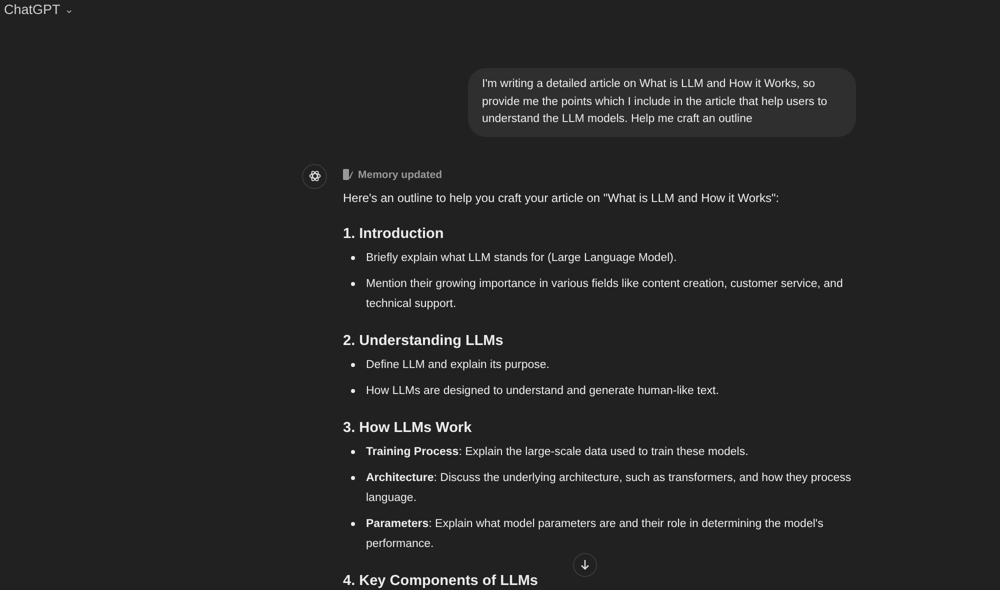  Describe the element at coordinates (348, 174) in the screenshot. I see `memory-icon` at that location.